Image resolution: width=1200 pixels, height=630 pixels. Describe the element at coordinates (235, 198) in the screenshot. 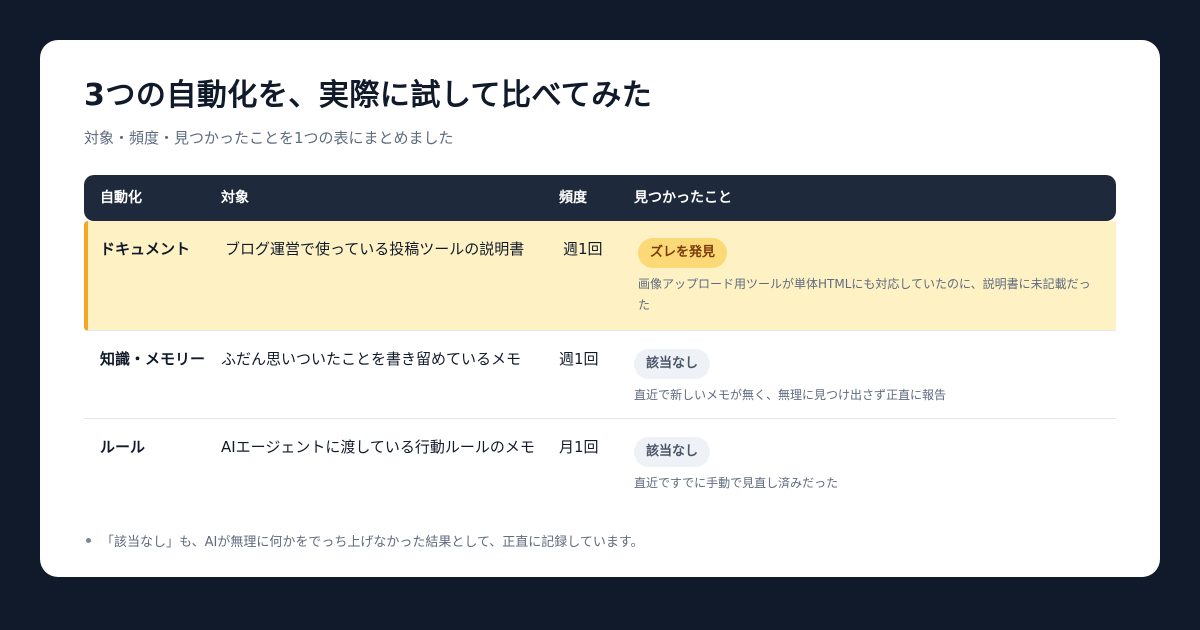

I see `header-target: 対象` at that location.